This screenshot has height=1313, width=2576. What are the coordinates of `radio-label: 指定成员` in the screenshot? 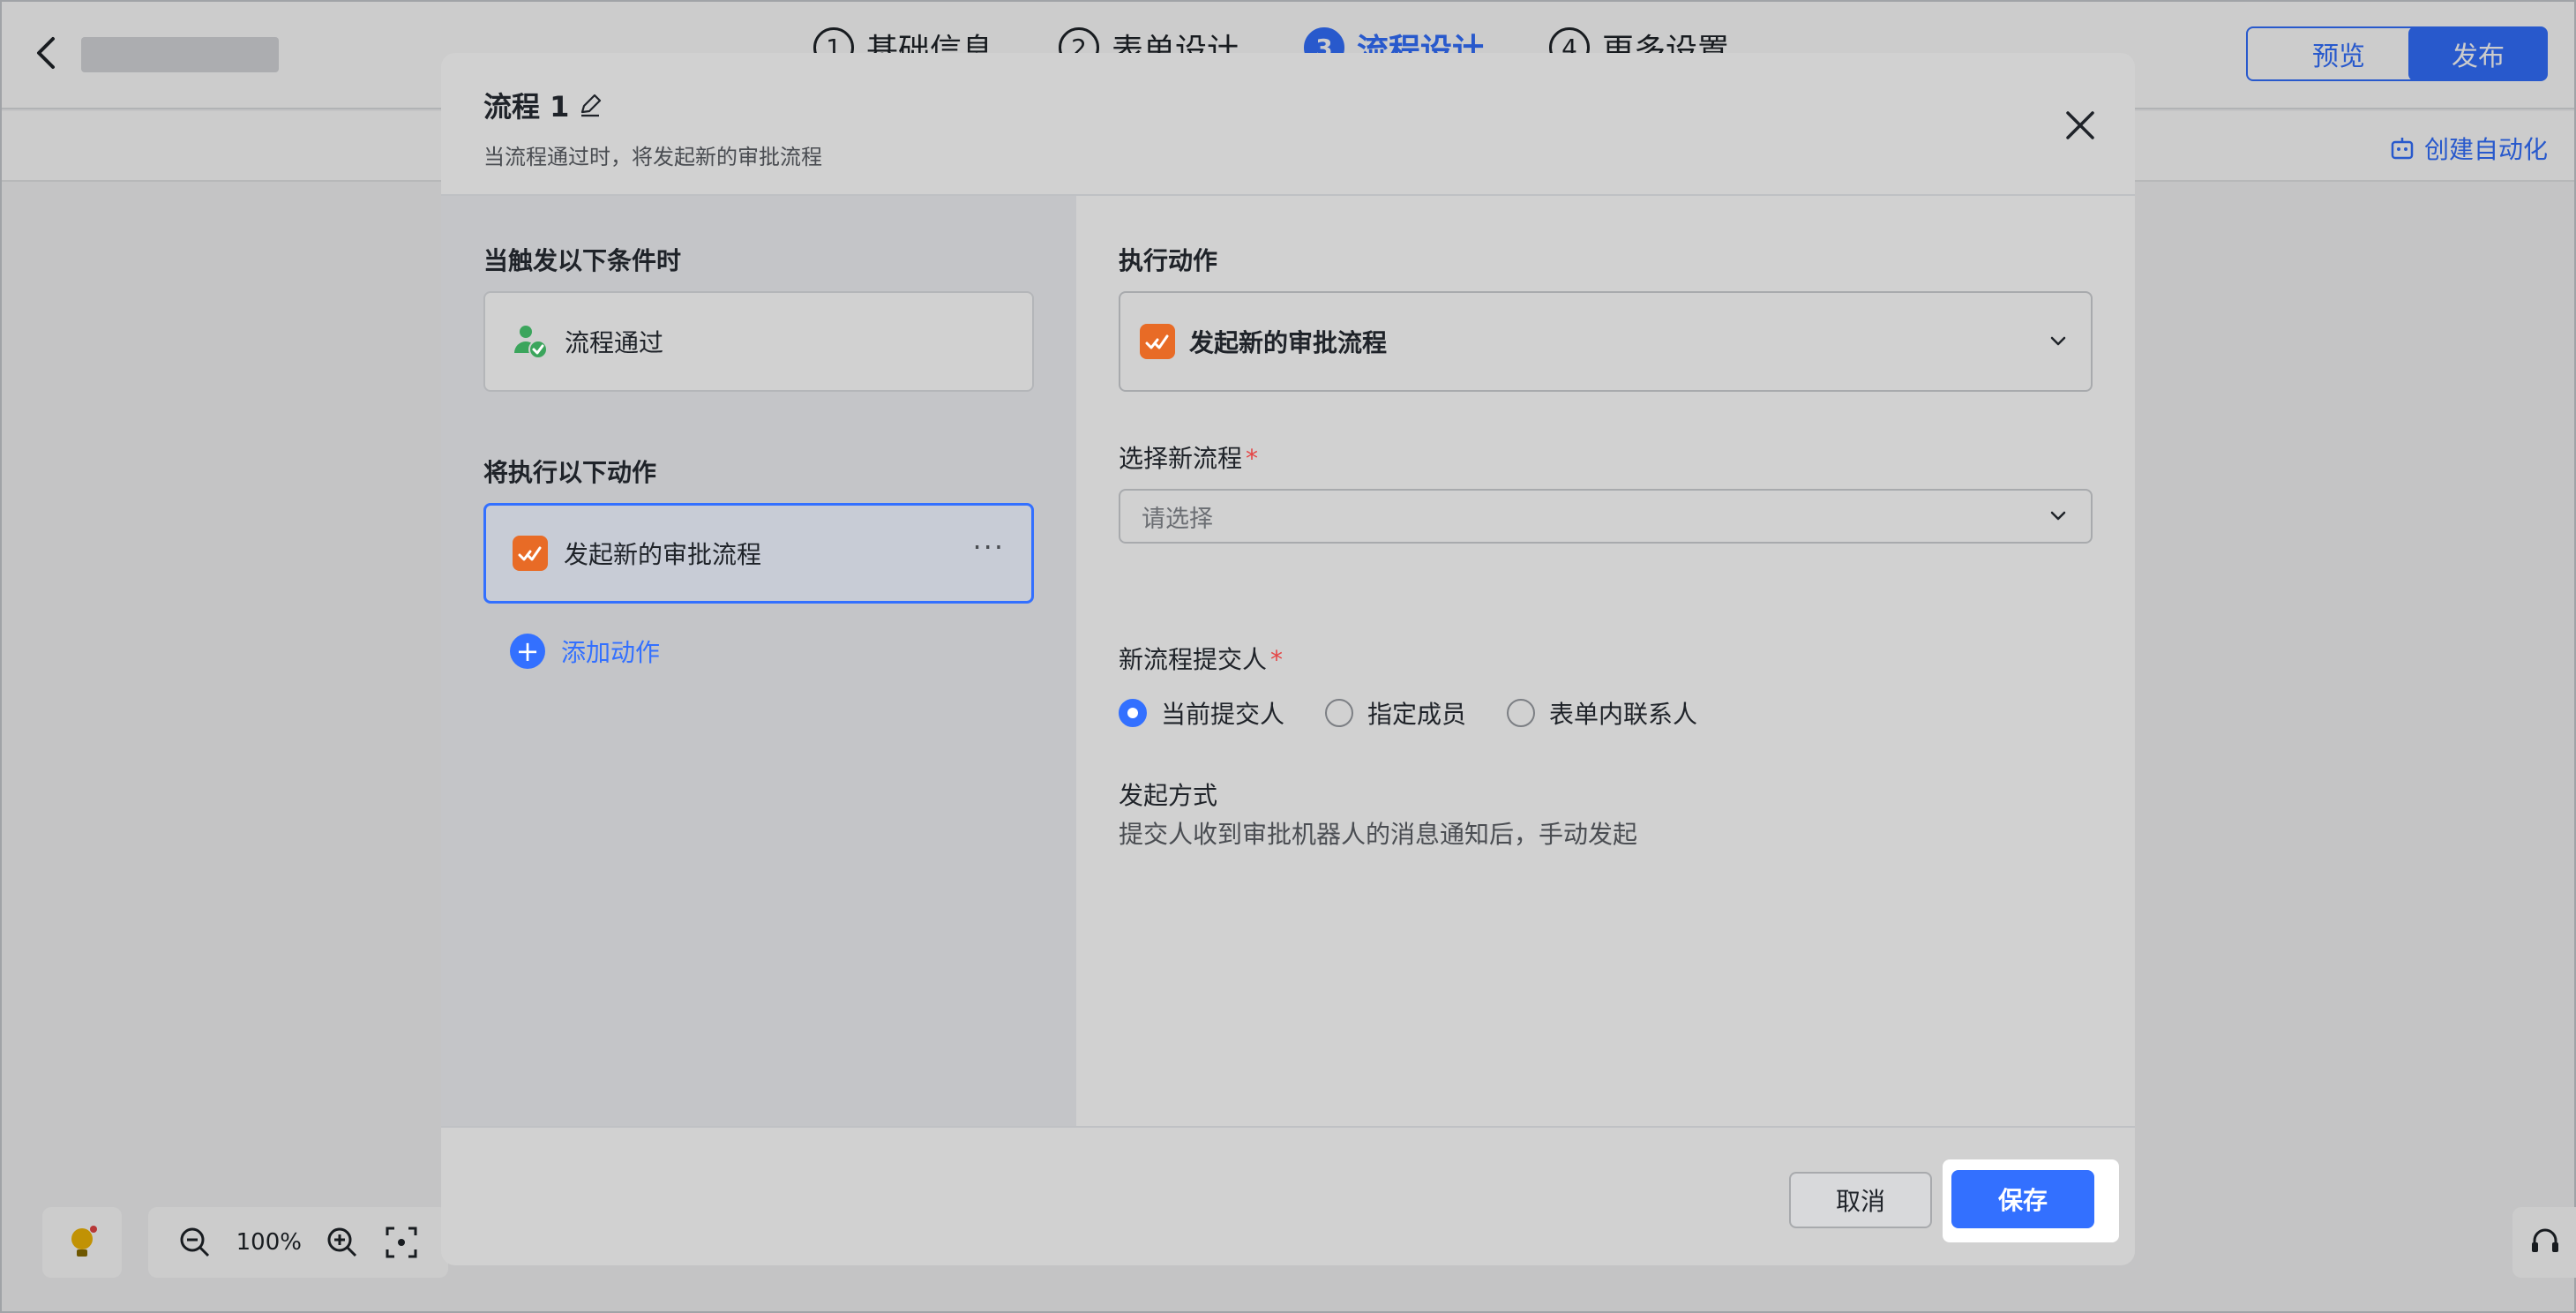 It's located at (1417, 714).